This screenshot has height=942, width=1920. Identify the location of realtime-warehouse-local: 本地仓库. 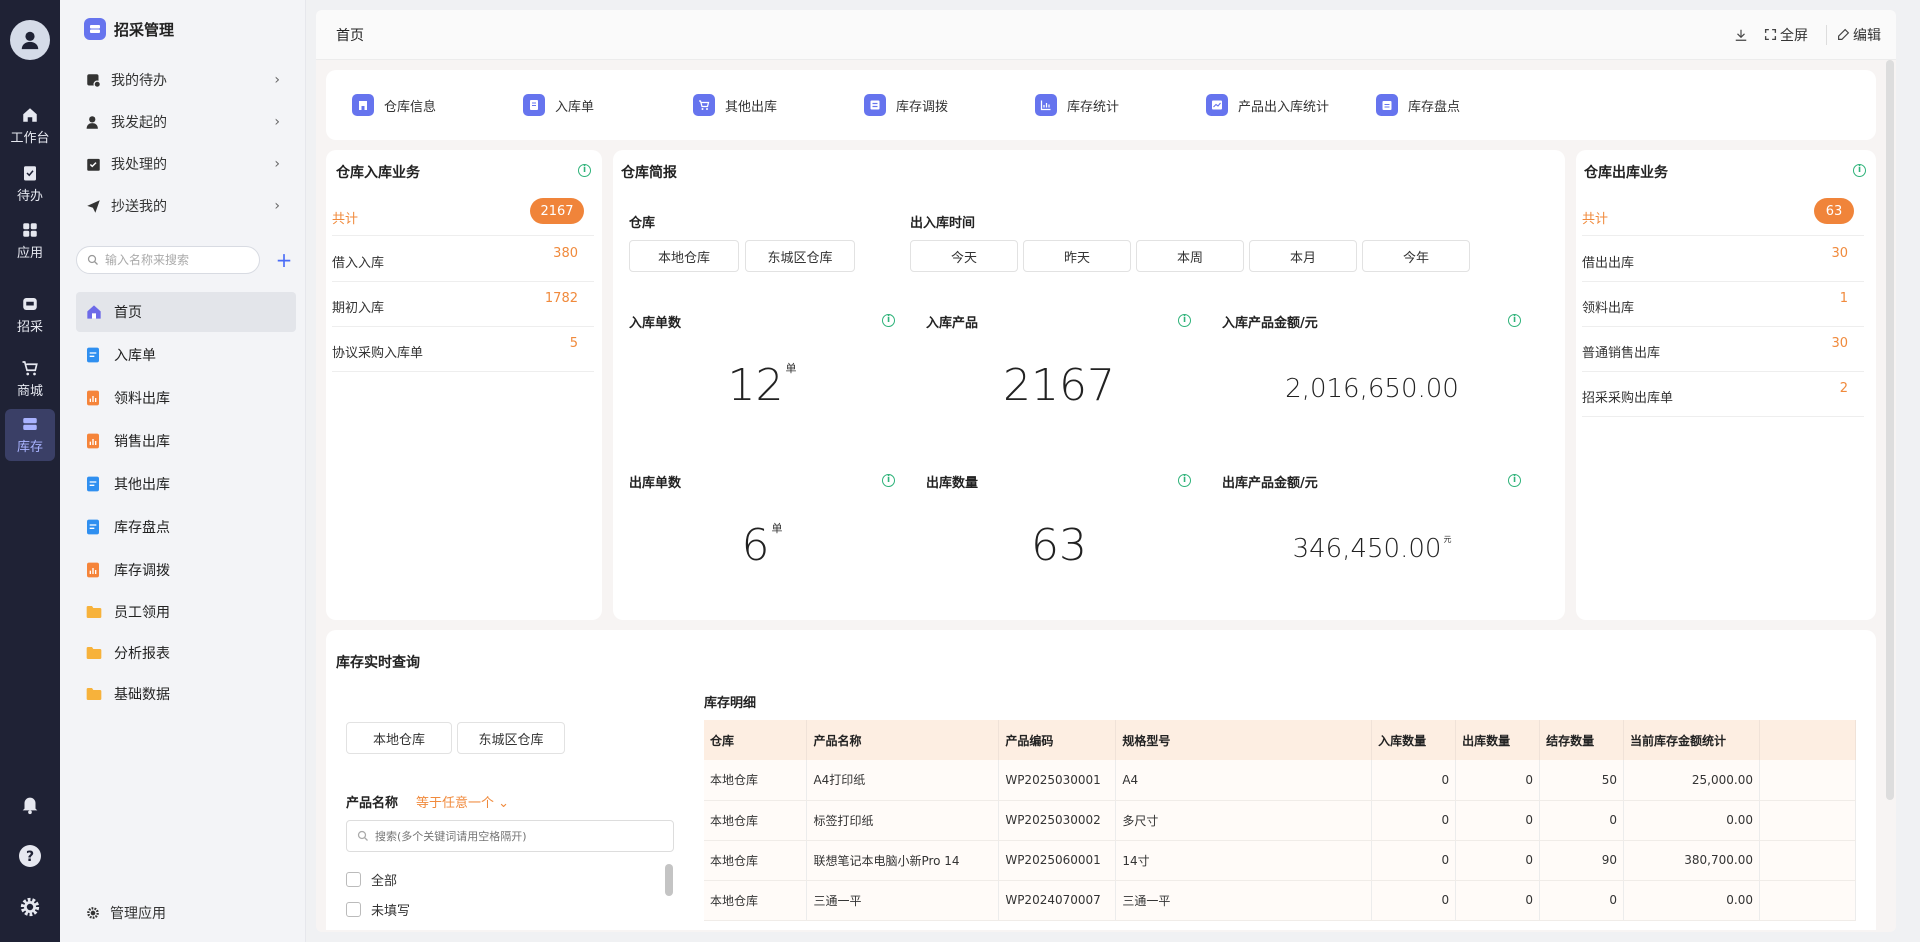
(399, 738).